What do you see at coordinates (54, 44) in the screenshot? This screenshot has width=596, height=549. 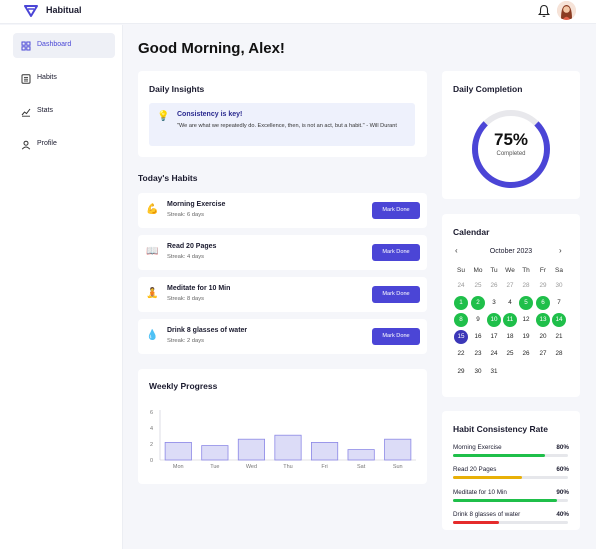 I see `sidebar-item-label: Dashboard` at bounding box center [54, 44].